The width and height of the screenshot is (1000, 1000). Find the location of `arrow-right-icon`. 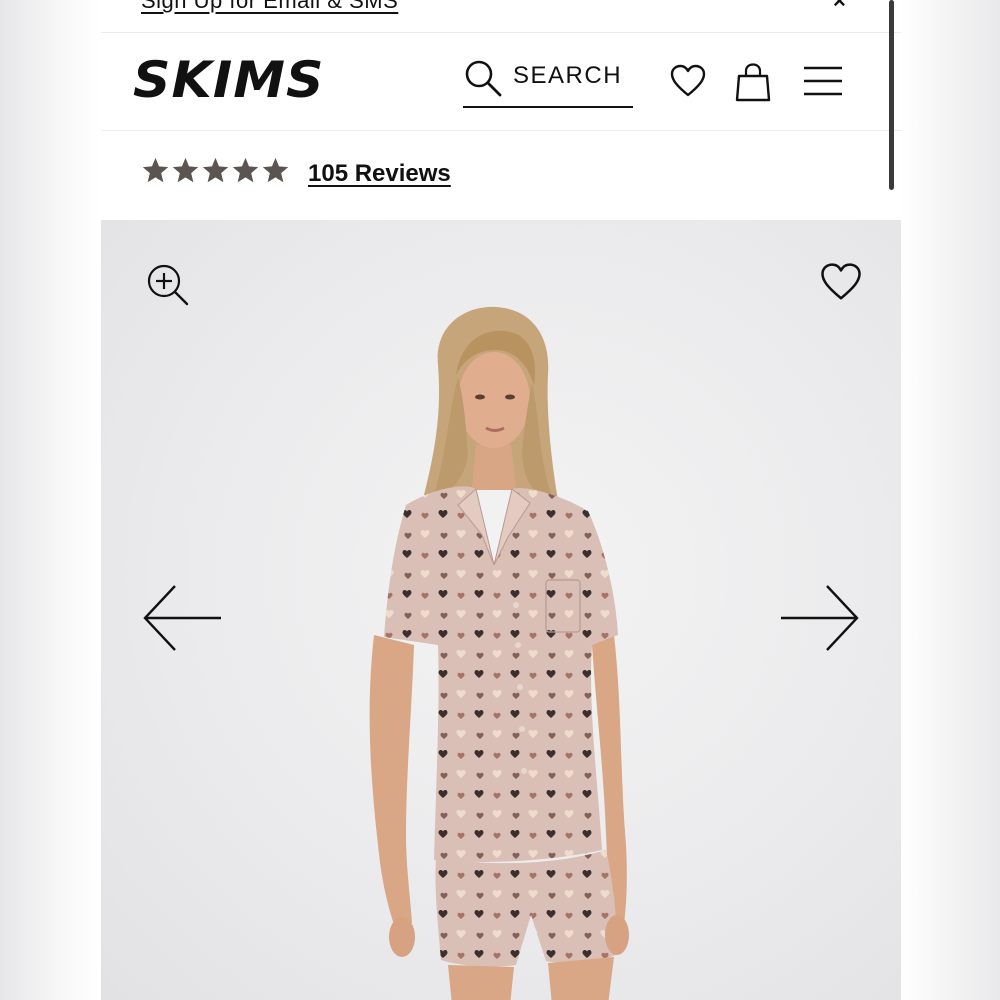

arrow-right-icon is located at coordinates (820, 618).